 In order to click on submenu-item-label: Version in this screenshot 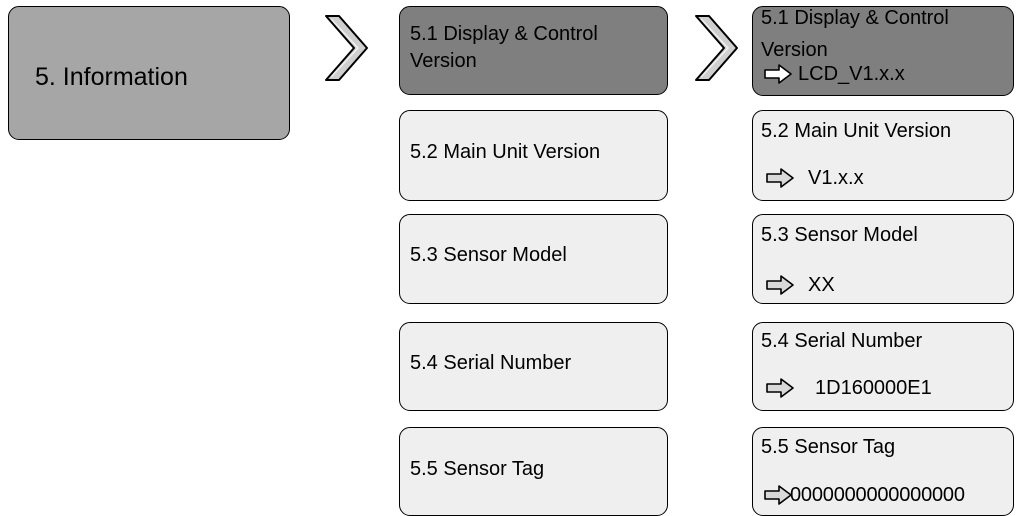, I will do `click(443, 61)`.